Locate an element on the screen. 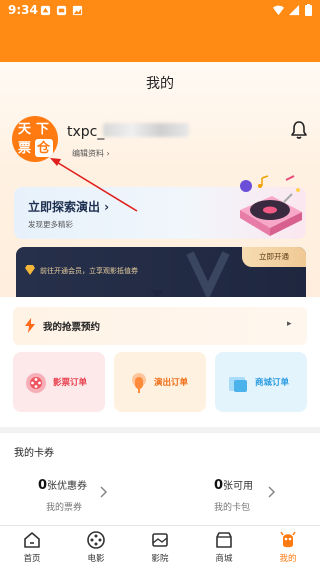 The height and width of the screenshot is (569, 320). open-membership-button: 立即开通 is located at coordinates (274, 257).